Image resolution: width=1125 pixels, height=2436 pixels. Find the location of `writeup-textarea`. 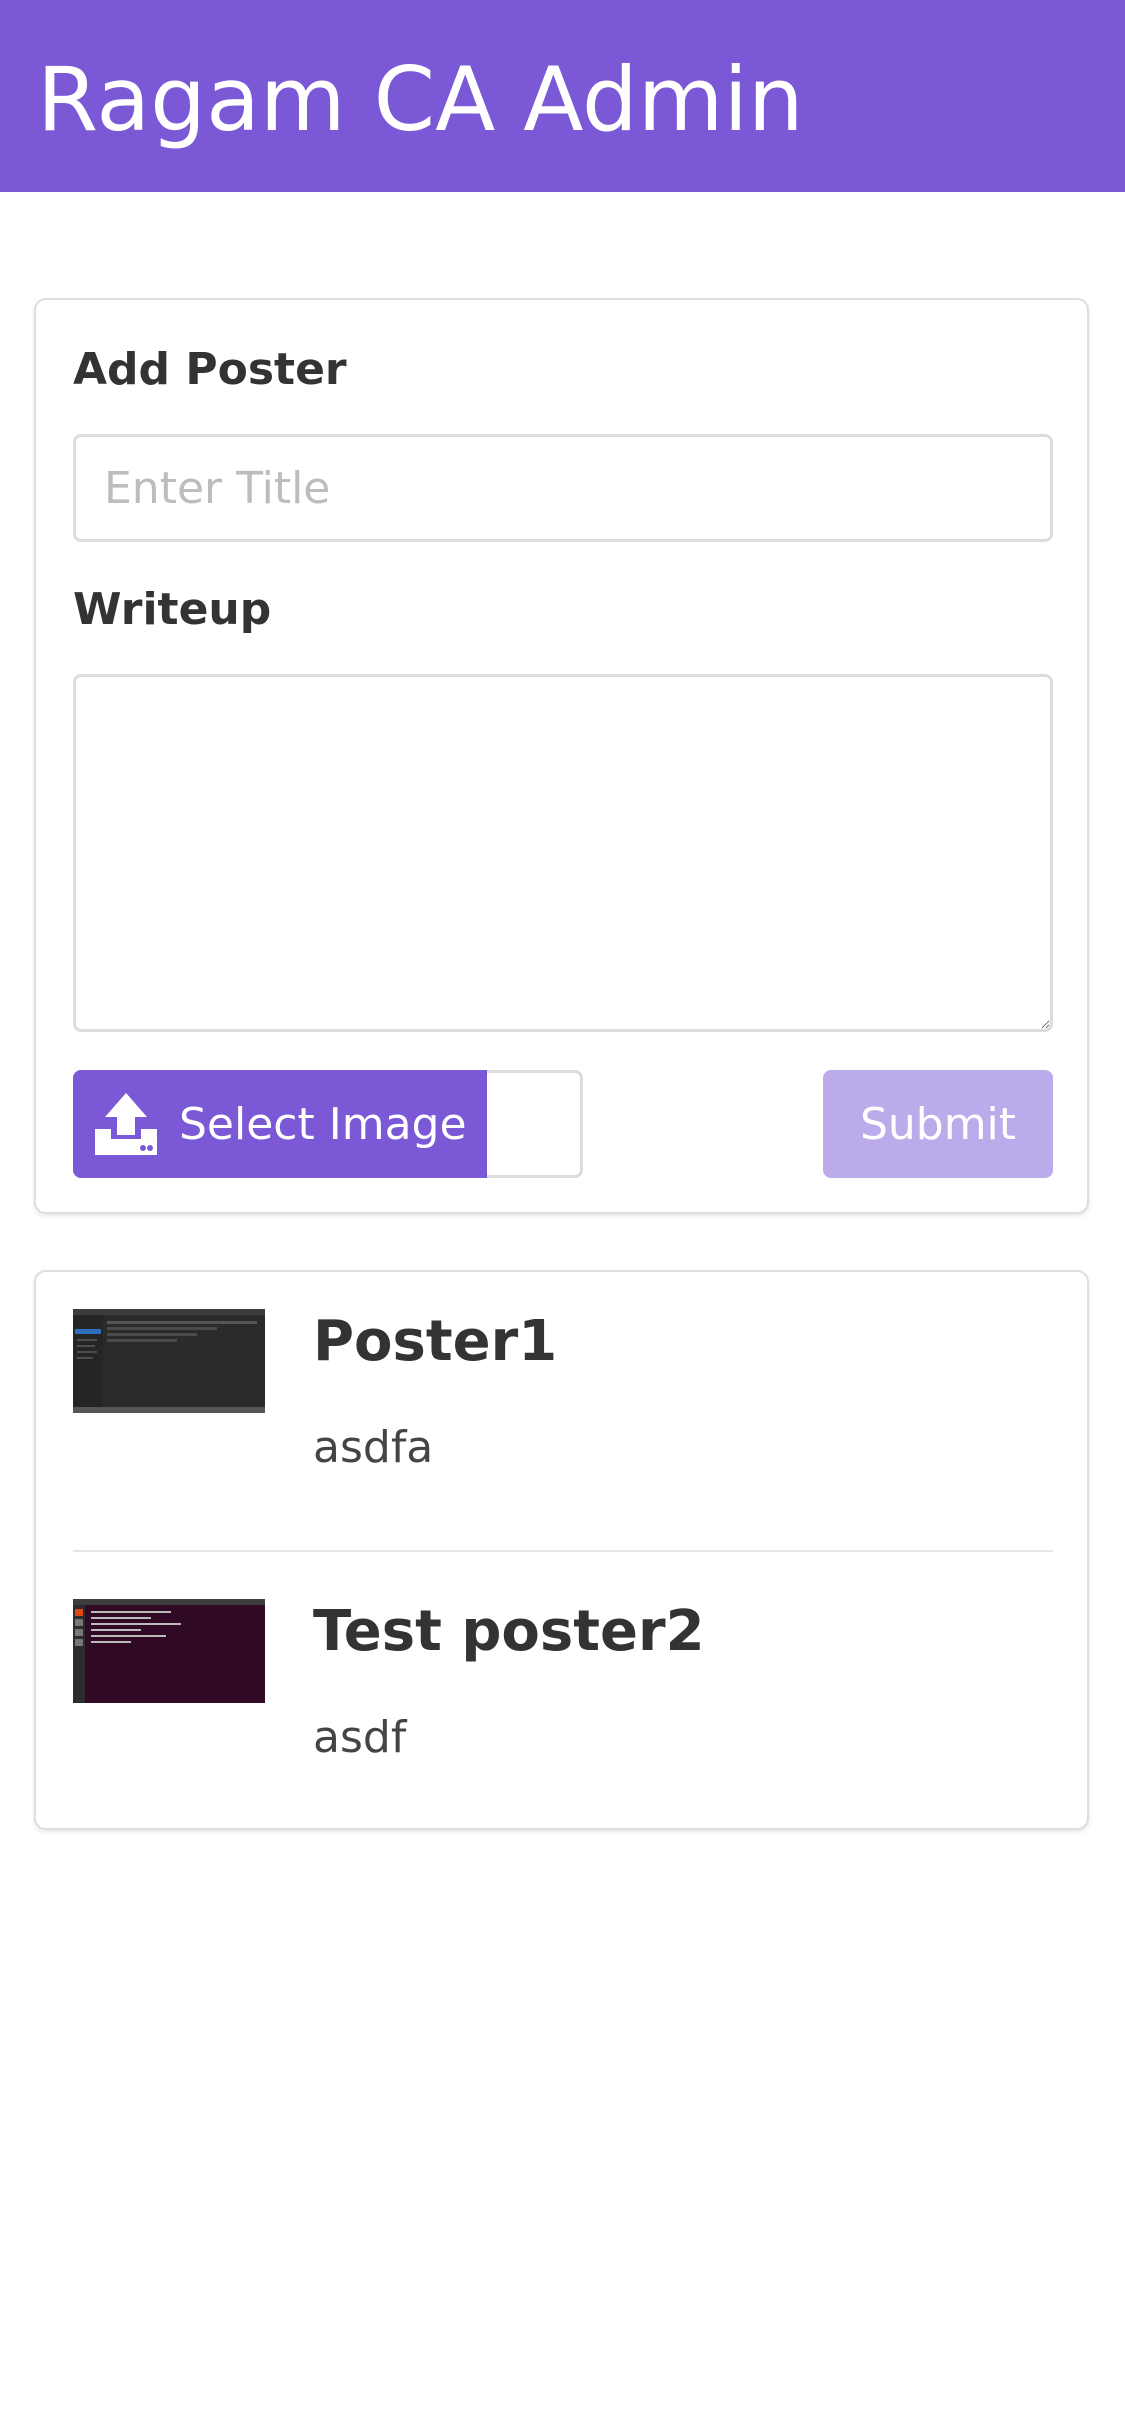

writeup-textarea is located at coordinates (563, 853).